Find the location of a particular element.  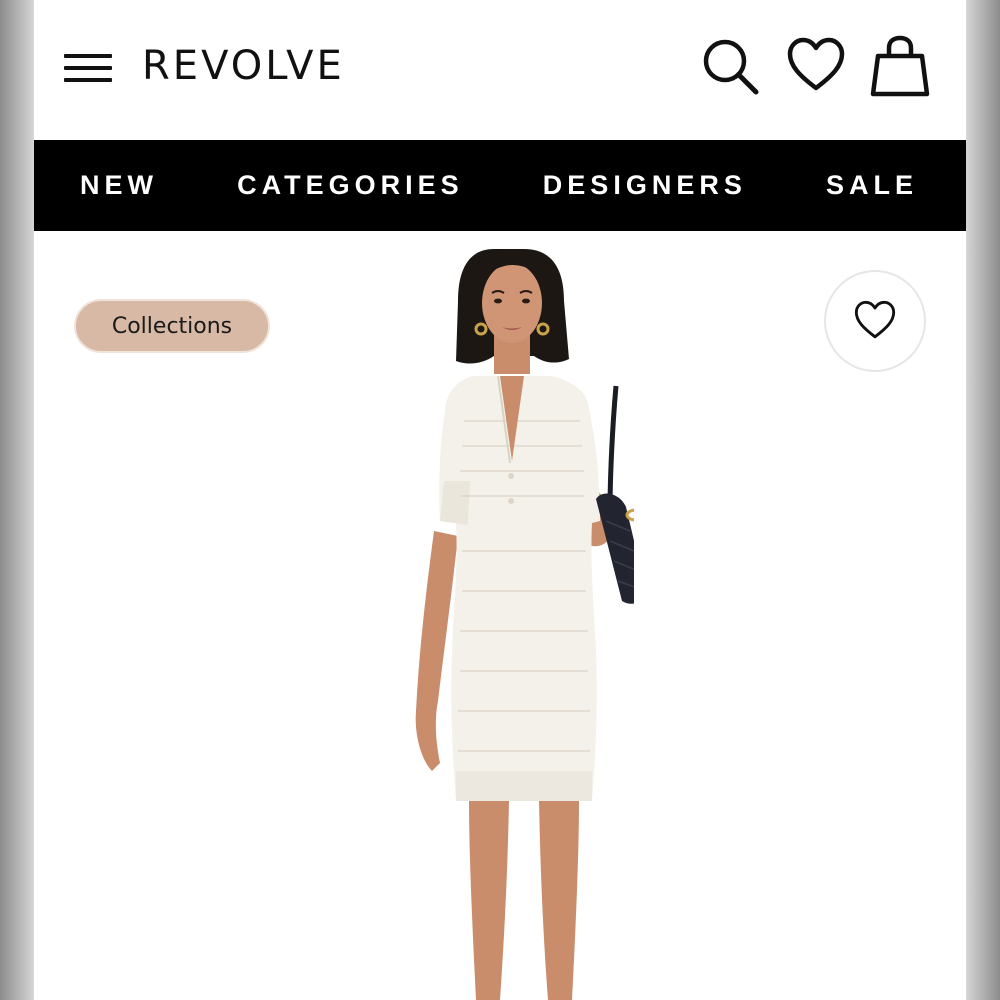

heart-icon is located at coordinates (816, 66).